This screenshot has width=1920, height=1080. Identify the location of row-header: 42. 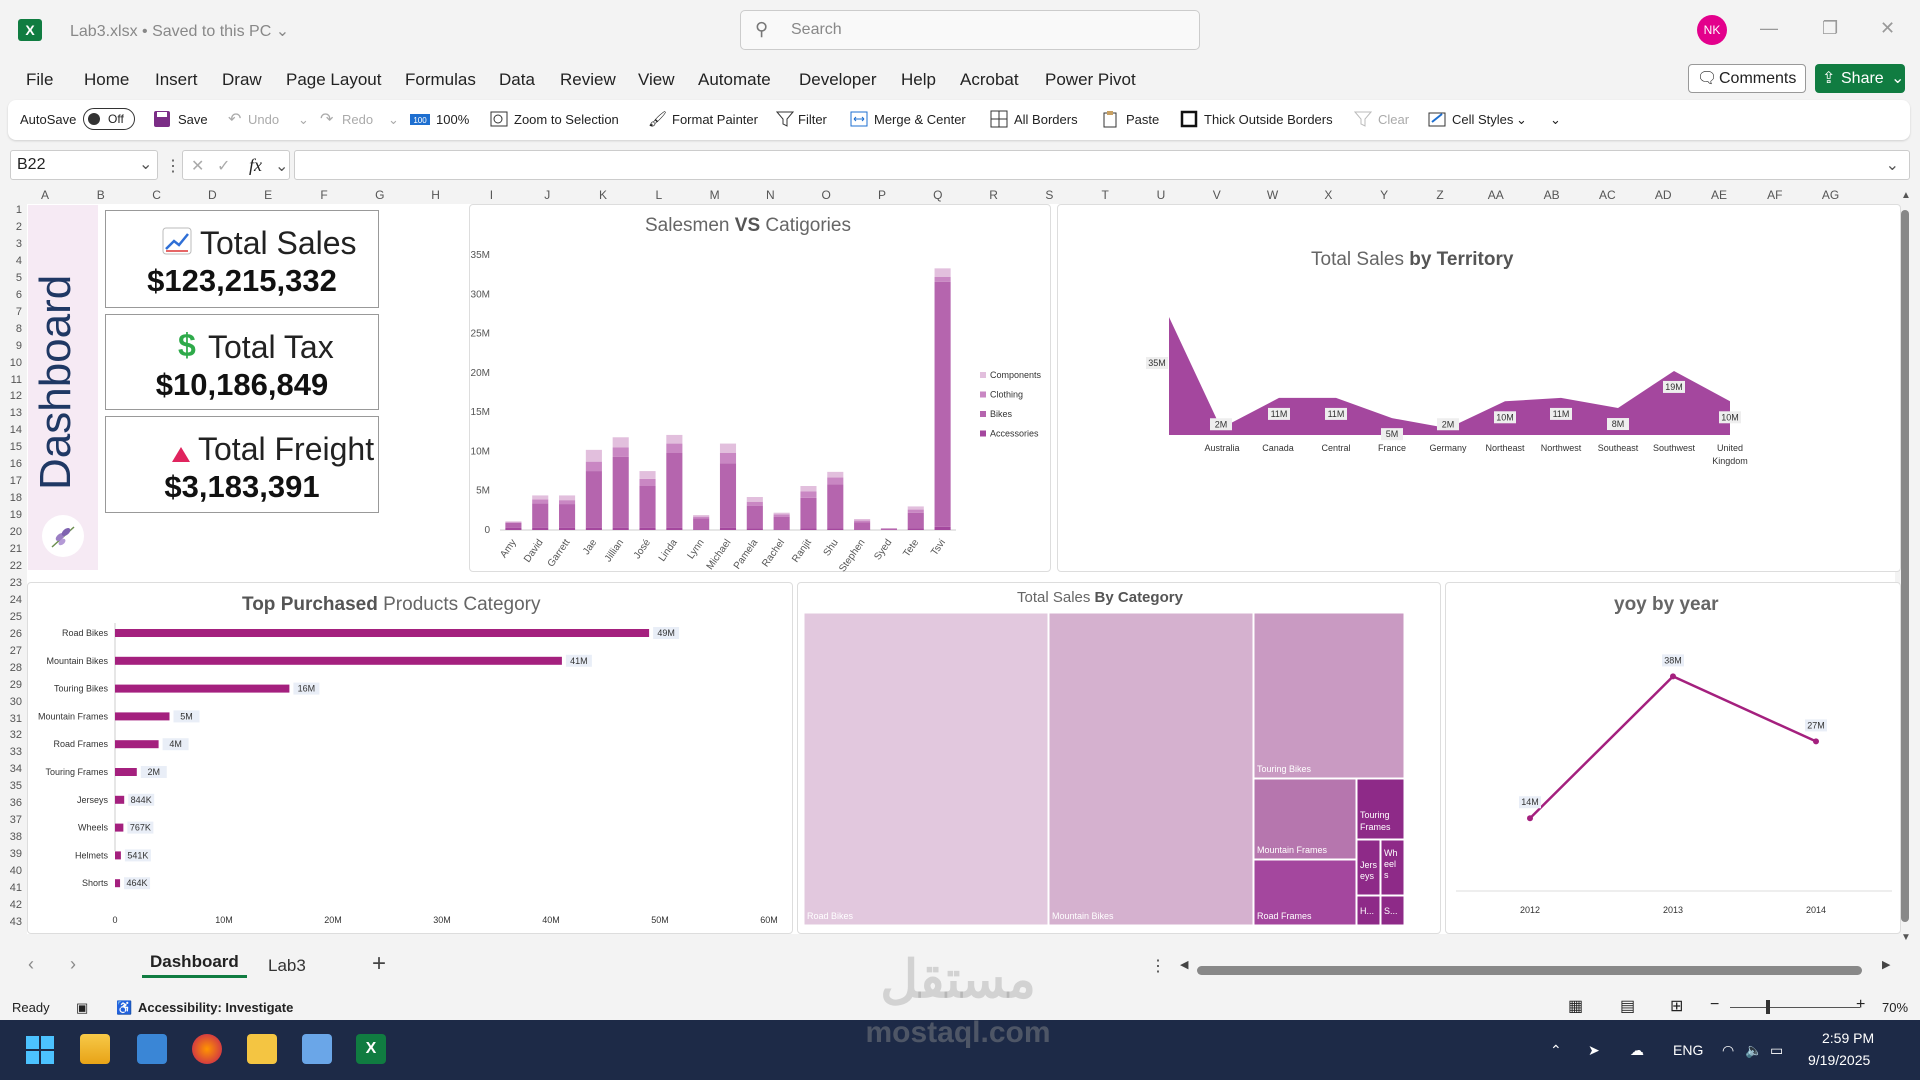
(11, 905).